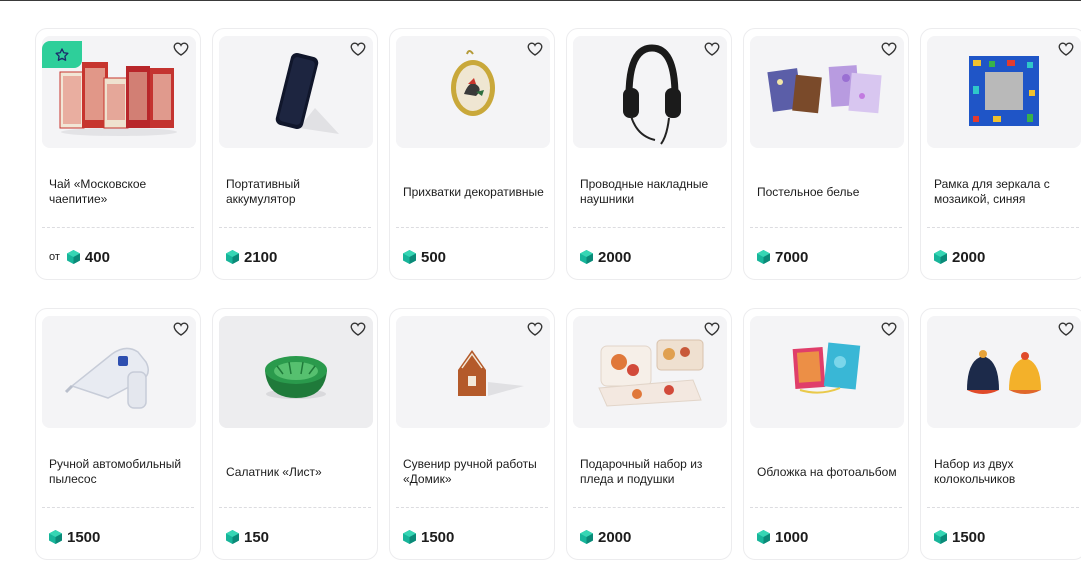 Image resolution: width=1081 pixels, height=580 pixels. Describe the element at coordinates (261, 257) in the screenshot. I see `price-value: 2100` at that location.